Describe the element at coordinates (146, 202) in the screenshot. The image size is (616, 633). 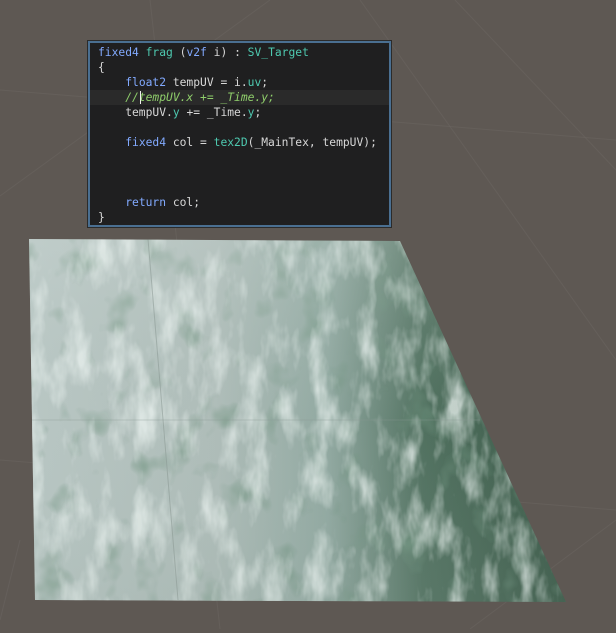
I see `code-token: return` at that location.